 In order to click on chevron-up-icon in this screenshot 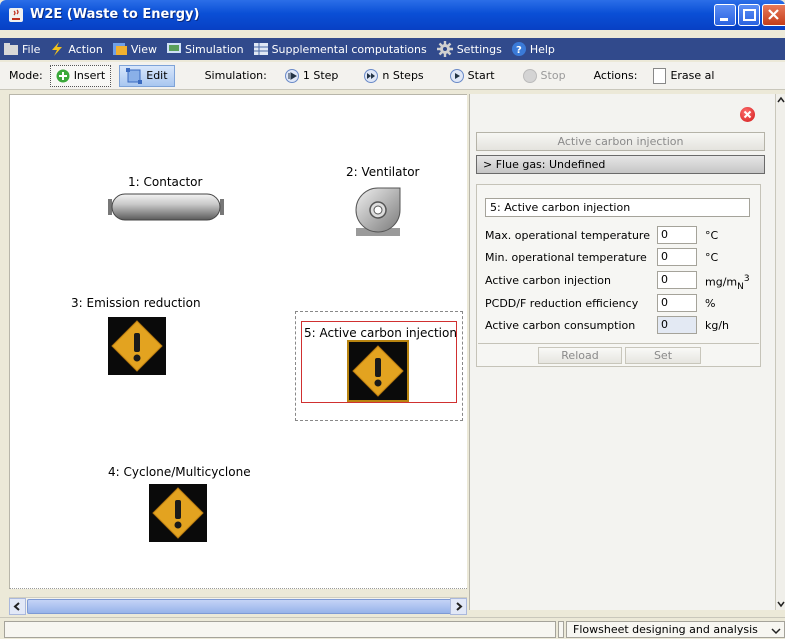, I will do `click(781, 99)`.